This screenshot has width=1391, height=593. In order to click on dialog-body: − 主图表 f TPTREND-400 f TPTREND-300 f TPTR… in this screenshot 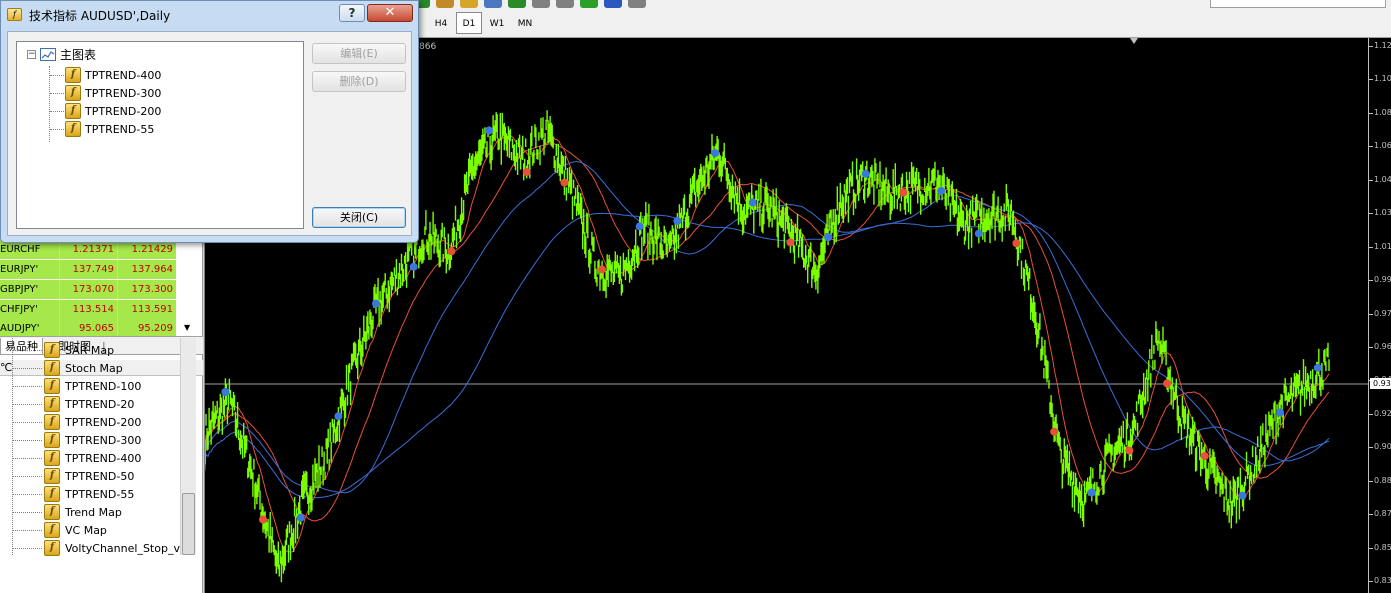, I will do `click(209, 133)`.